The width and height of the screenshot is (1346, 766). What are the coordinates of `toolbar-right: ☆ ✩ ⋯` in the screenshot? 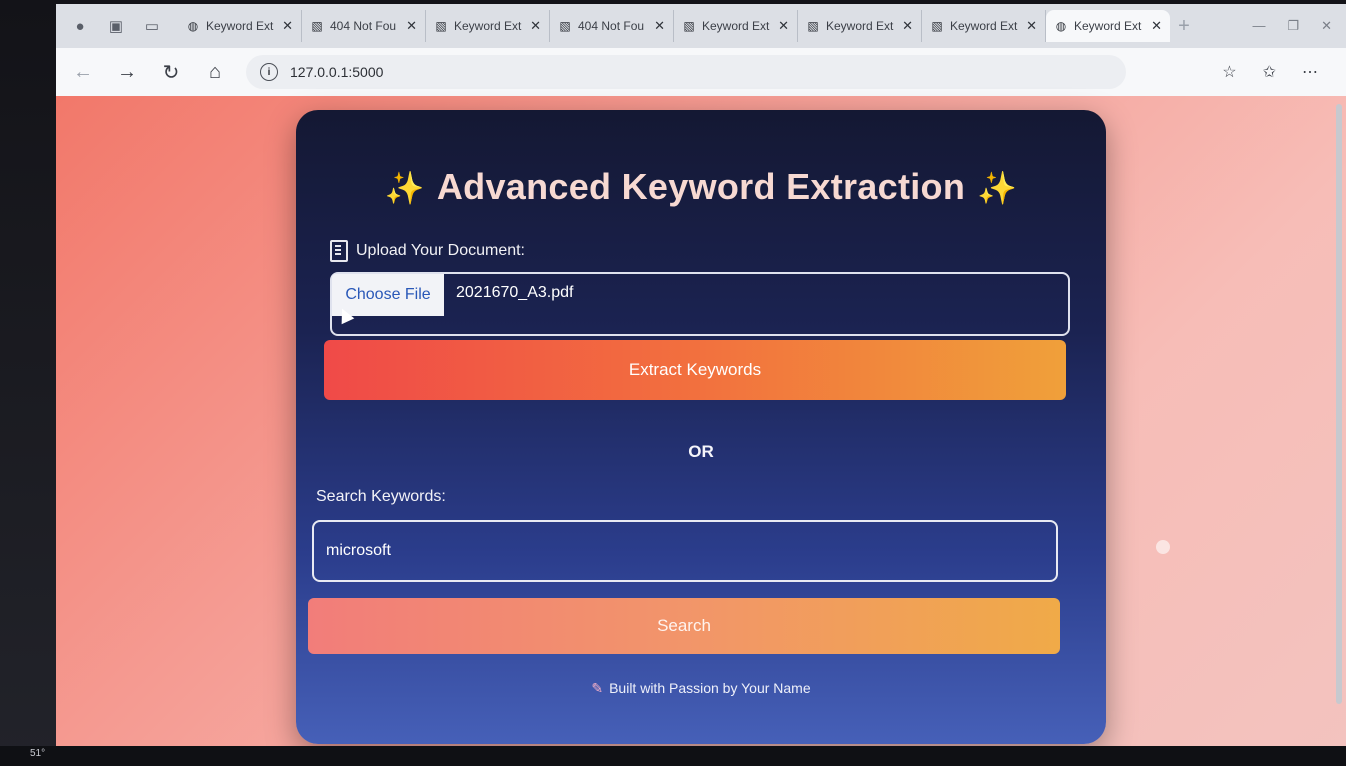 It's located at (1284, 72).